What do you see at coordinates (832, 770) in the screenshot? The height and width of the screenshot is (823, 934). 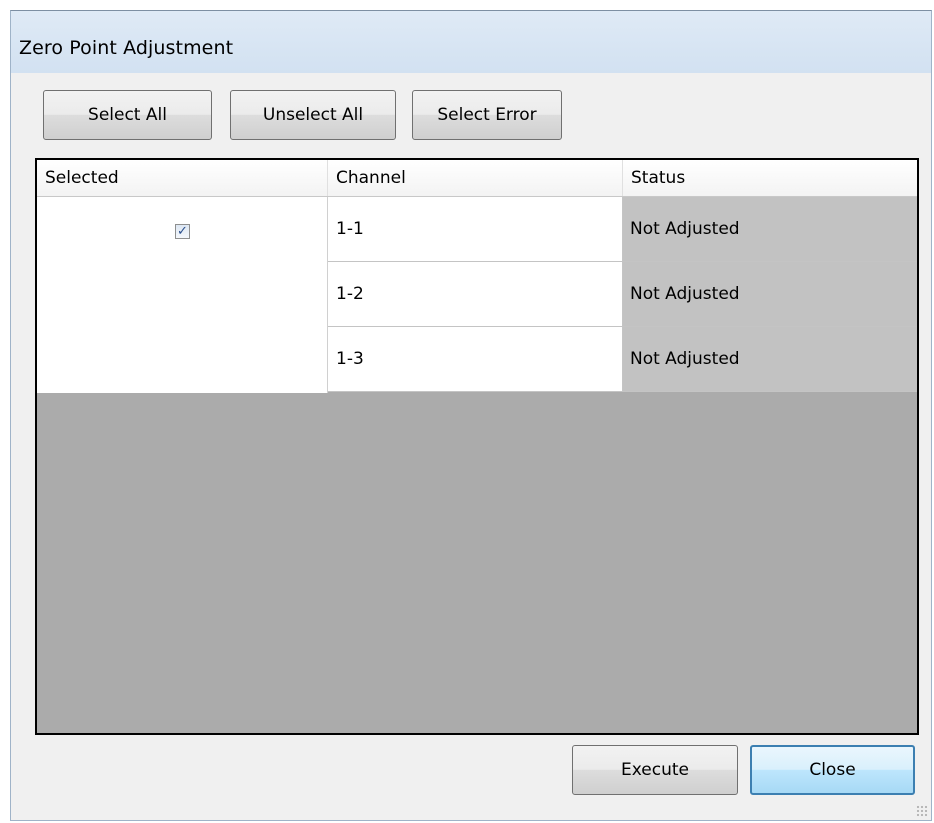 I see `close-button: Close` at bounding box center [832, 770].